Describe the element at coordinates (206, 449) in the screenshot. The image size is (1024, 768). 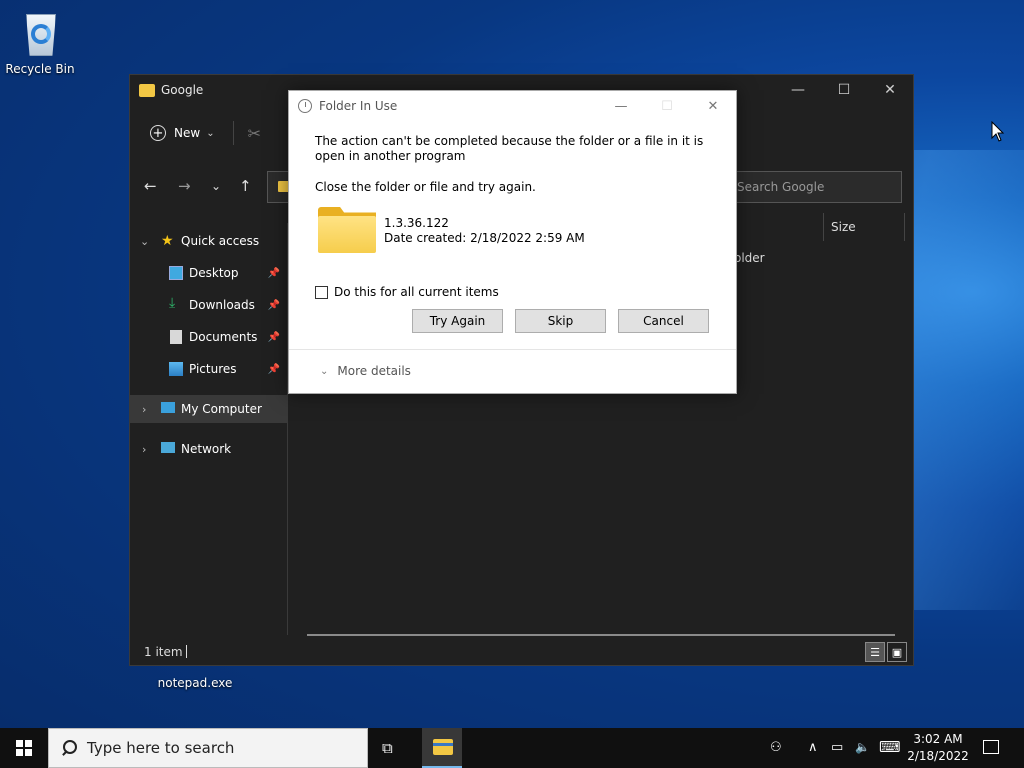
I see `nav-network-label: Network` at that location.